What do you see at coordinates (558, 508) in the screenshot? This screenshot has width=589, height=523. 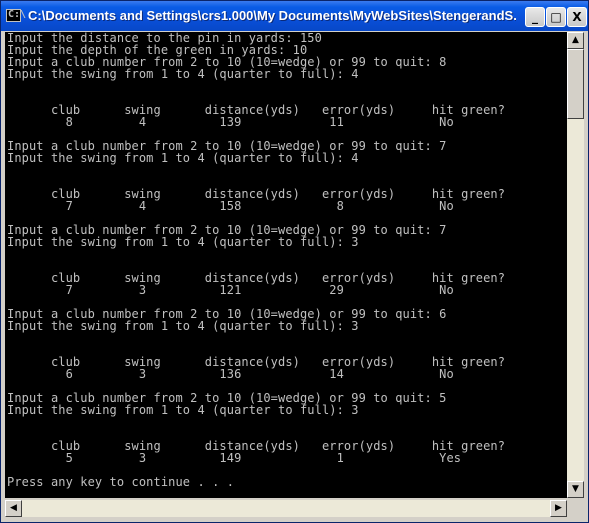 I see `scroll-right-arrow-icon: ▶` at bounding box center [558, 508].